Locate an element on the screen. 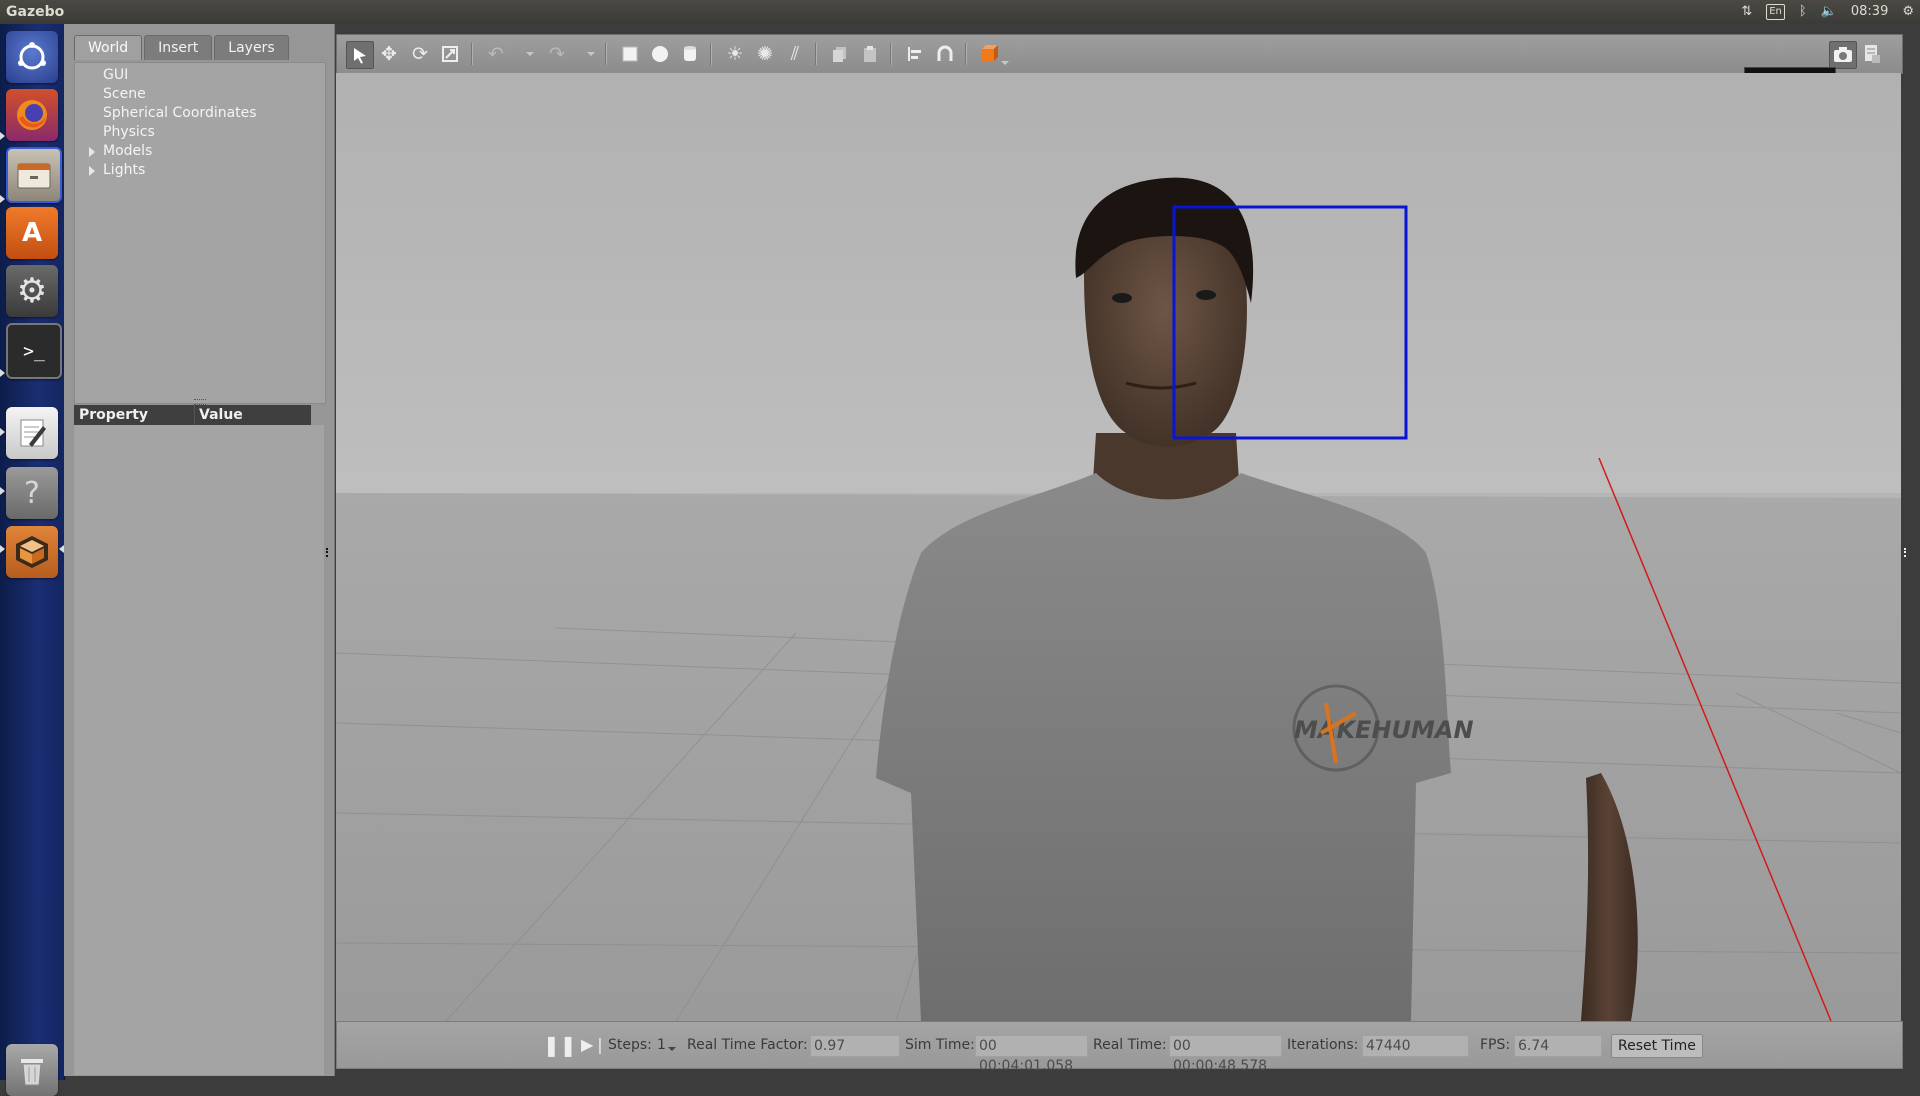 This screenshot has width=1920, height=1096. iterations-label: Iterations: is located at coordinates (1323, 1045).